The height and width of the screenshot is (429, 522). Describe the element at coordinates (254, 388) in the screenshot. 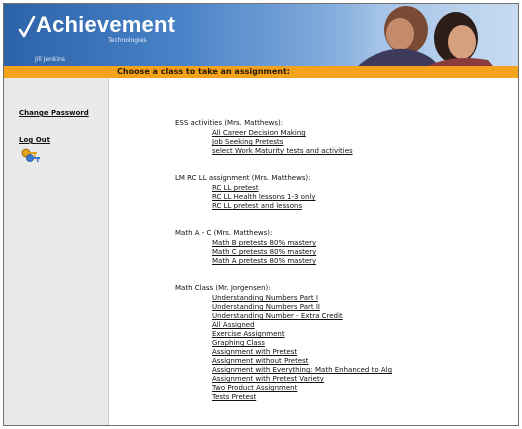

I see `assignment-link: Two Product Assignment` at that location.